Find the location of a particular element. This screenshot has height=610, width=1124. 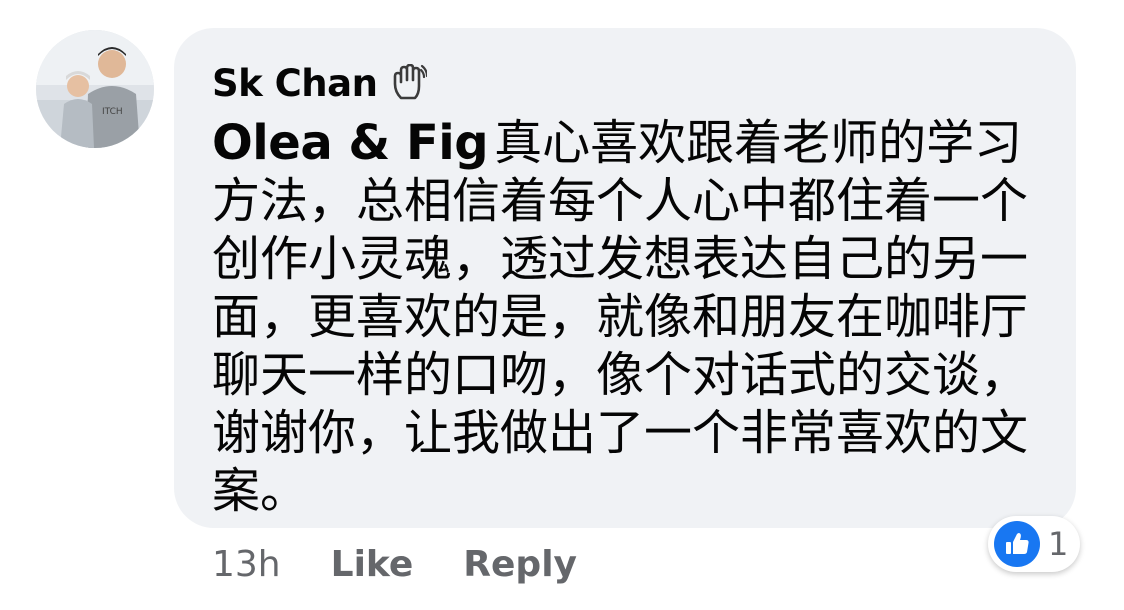

author-name: Sk Chan is located at coordinates (295, 83).